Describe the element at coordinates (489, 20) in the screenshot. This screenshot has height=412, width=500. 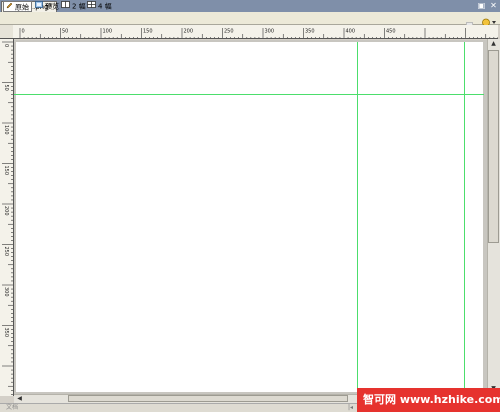
I see `options-menu-button` at that location.